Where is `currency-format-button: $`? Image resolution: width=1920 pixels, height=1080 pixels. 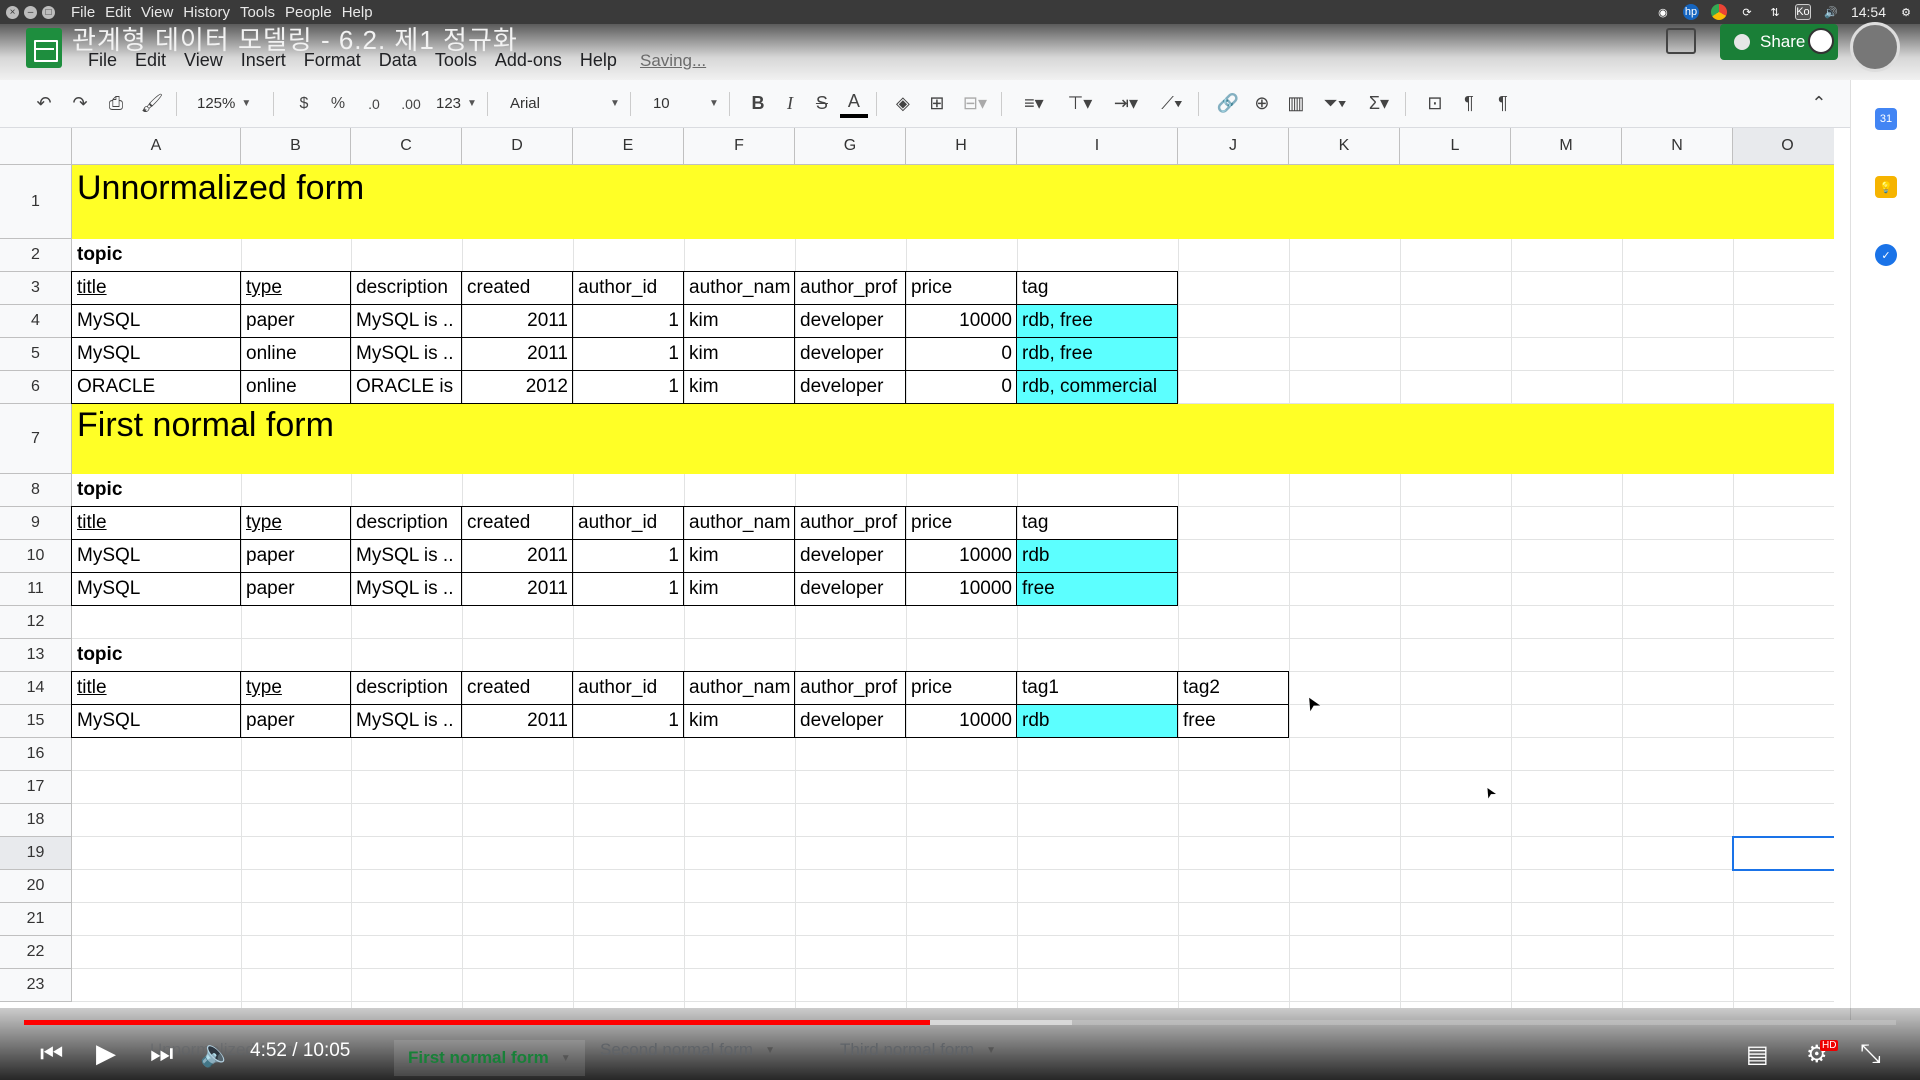 currency-format-button: $ is located at coordinates (304, 104).